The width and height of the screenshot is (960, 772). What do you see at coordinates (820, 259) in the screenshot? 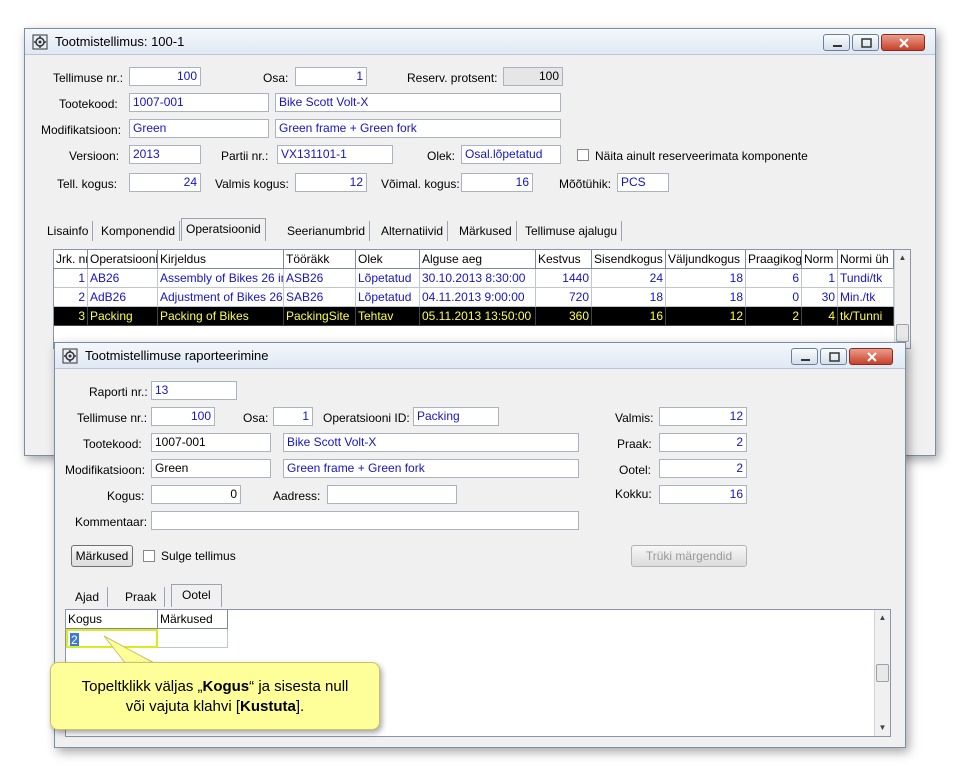
I see `col-norm: Norm` at bounding box center [820, 259].